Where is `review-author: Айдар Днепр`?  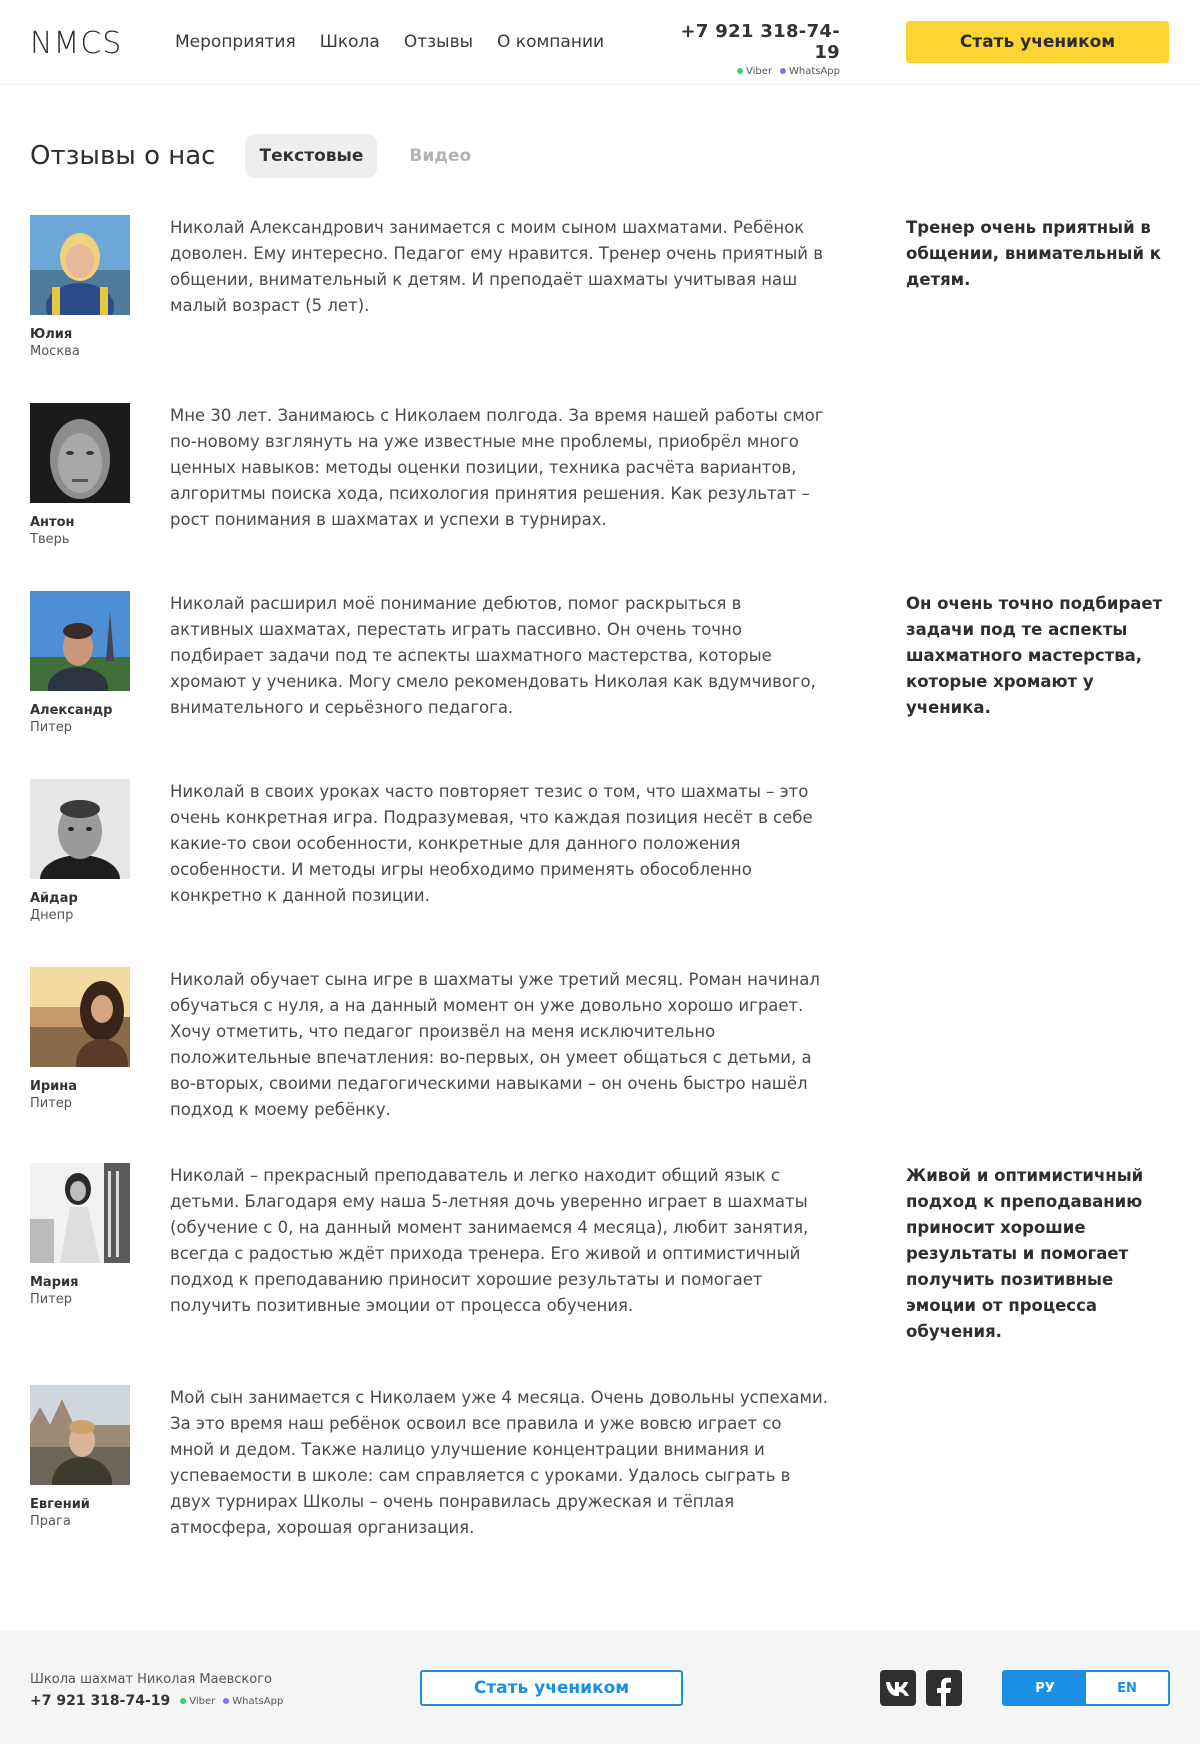 review-author: Айдар Днепр is located at coordinates (100, 907).